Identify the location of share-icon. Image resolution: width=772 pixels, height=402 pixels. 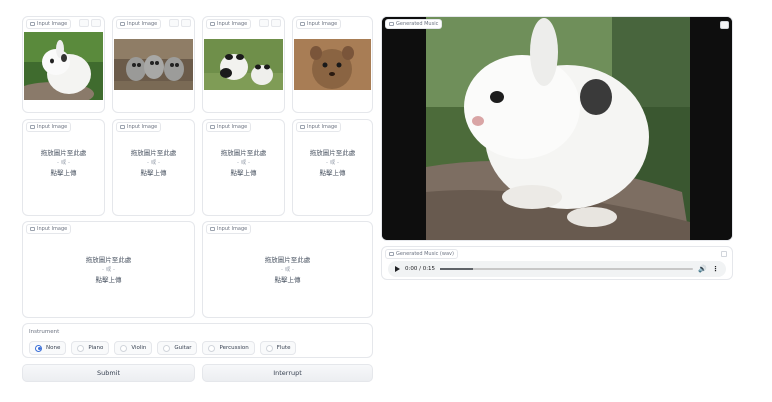
(724, 254).